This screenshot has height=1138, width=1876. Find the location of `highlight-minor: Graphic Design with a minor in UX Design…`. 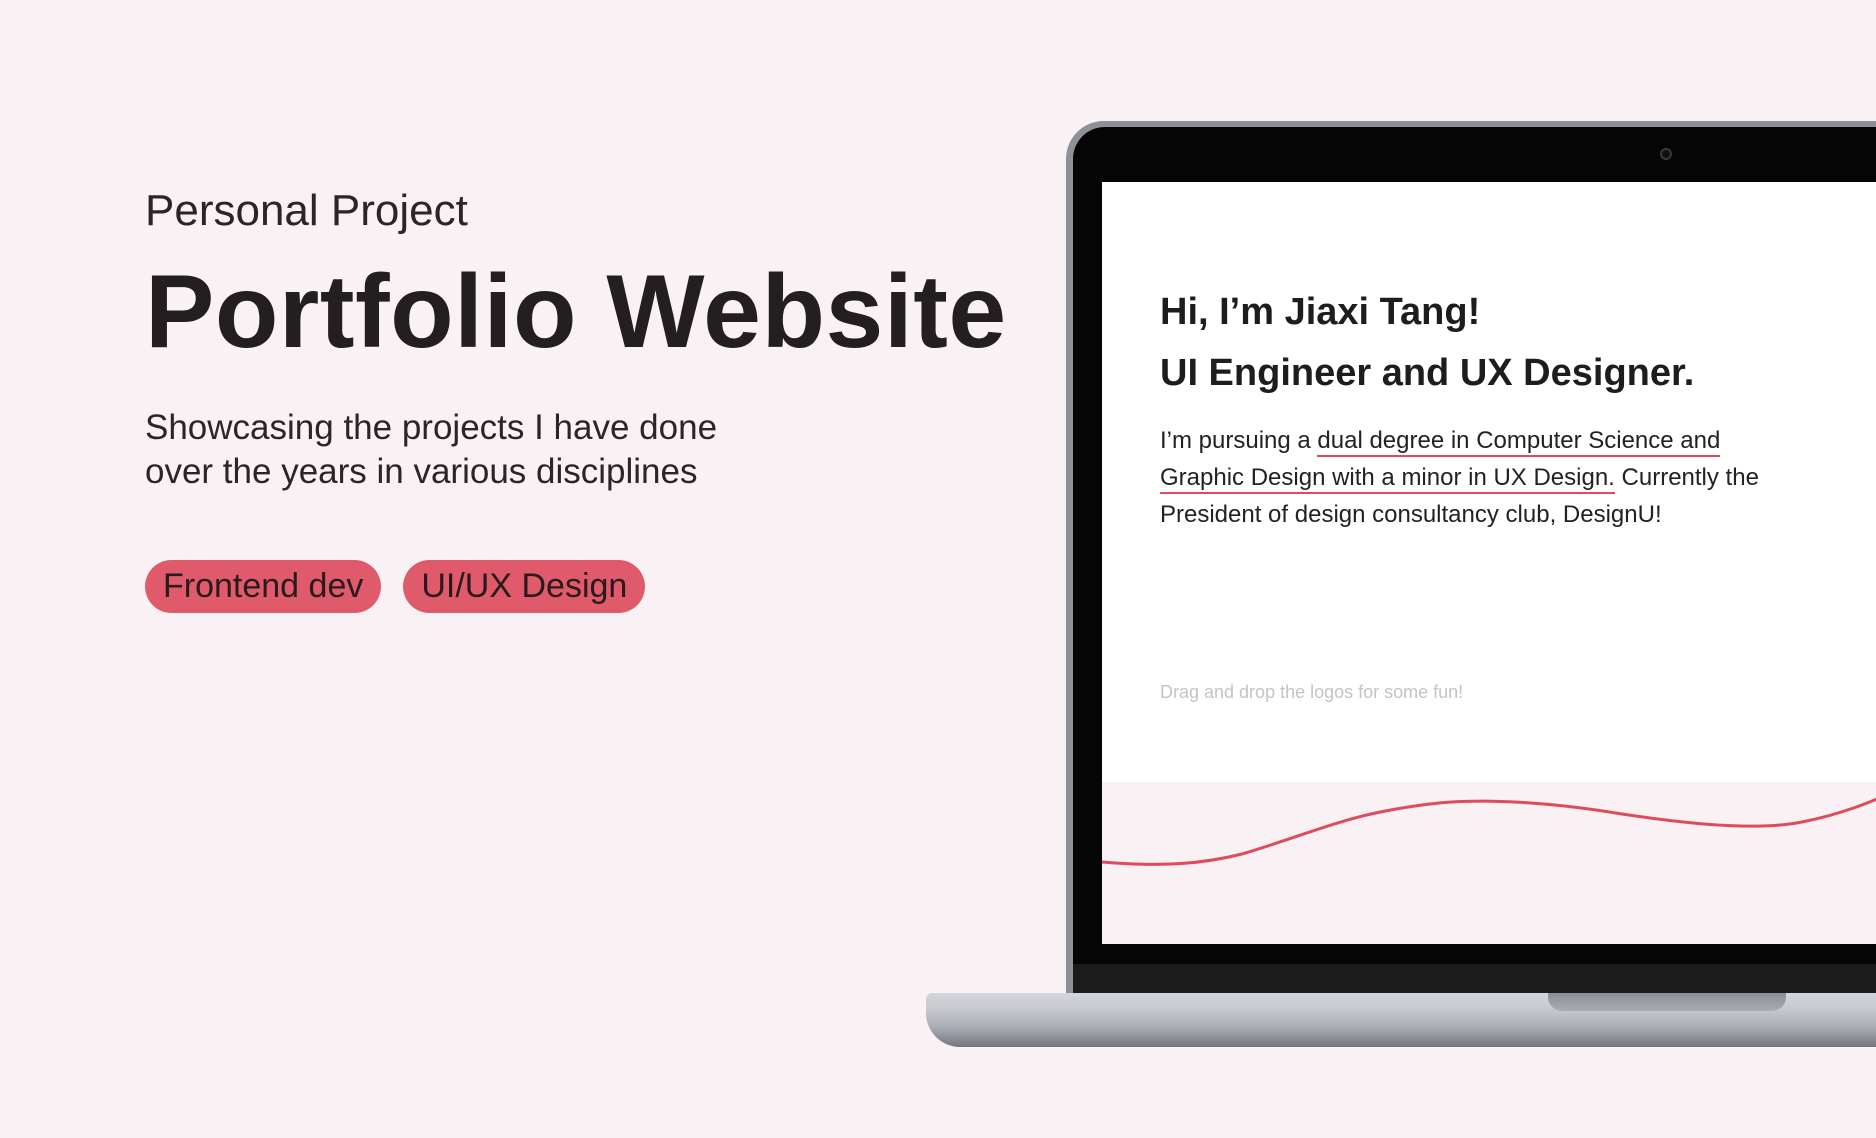

highlight-minor: Graphic Design with a minor in UX Design… is located at coordinates (1387, 479).